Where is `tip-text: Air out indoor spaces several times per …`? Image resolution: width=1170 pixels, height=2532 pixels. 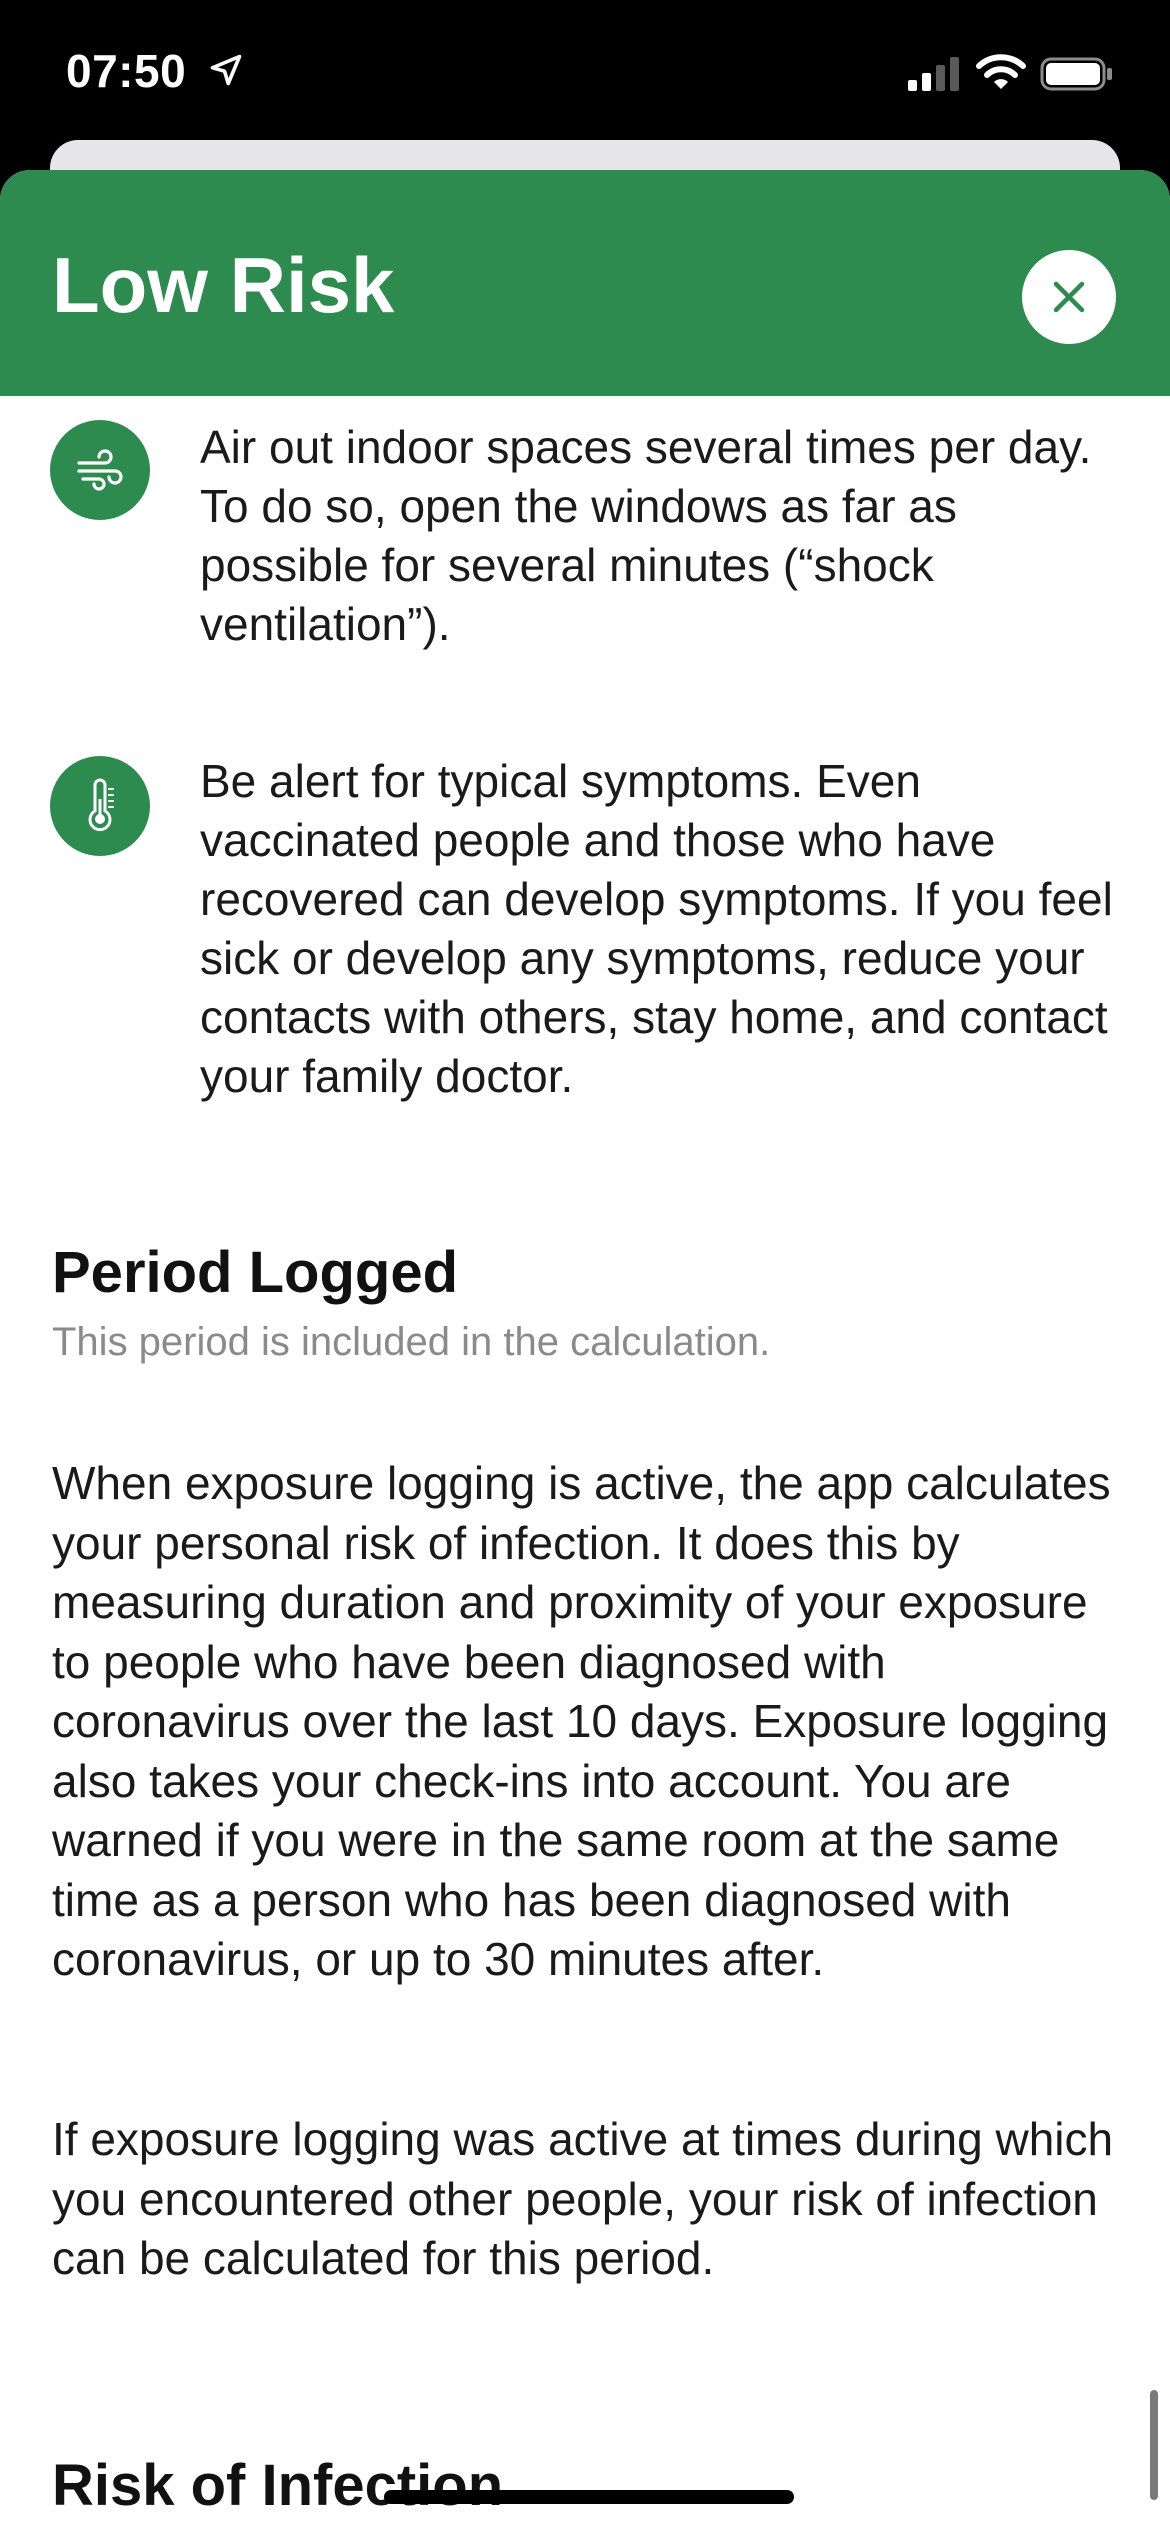 tip-text: Air out indoor spaces several times per … is located at coordinates (646, 535).